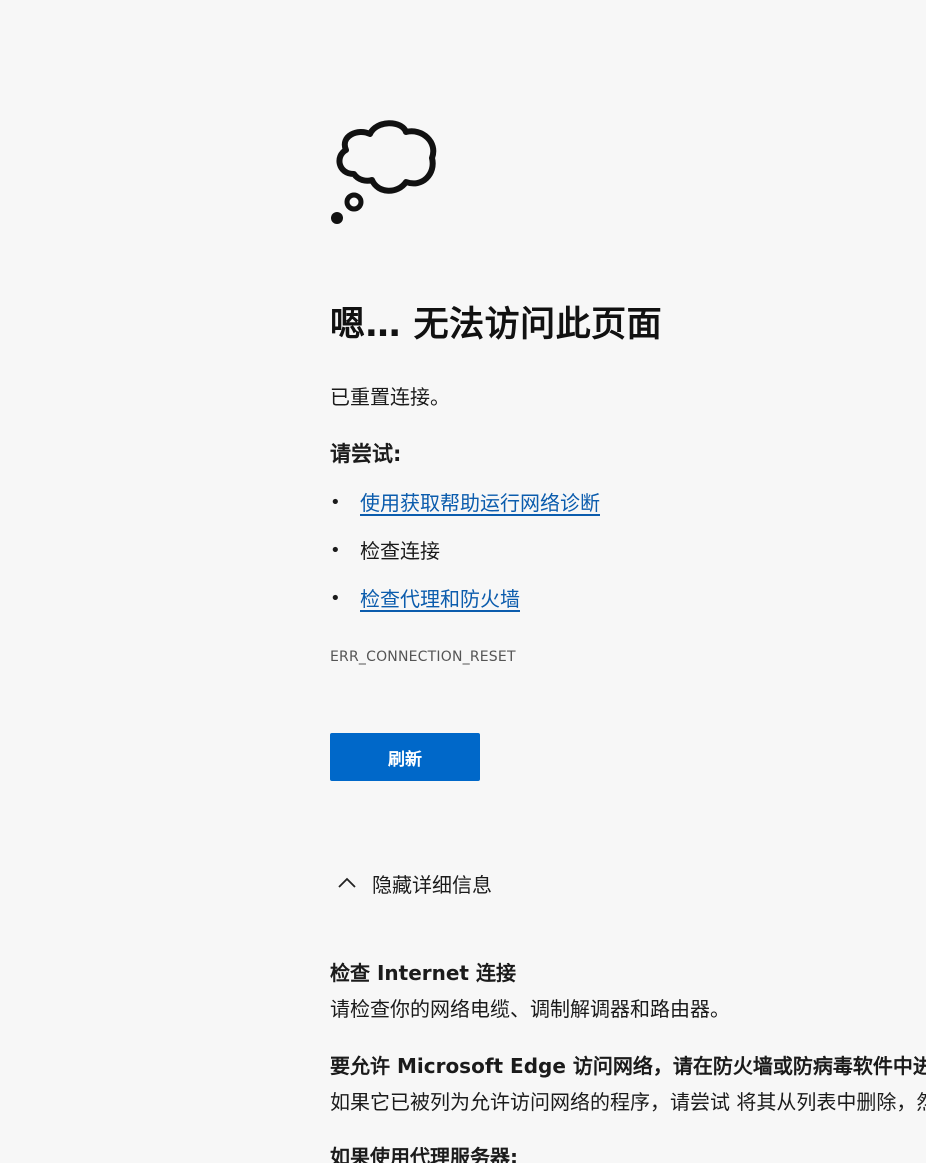 The width and height of the screenshot is (926, 1163). Describe the element at coordinates (480, 503) in the screenshot. I see `network-diagnostics-link: 使用获取帮助运行网络诊断` at that location.